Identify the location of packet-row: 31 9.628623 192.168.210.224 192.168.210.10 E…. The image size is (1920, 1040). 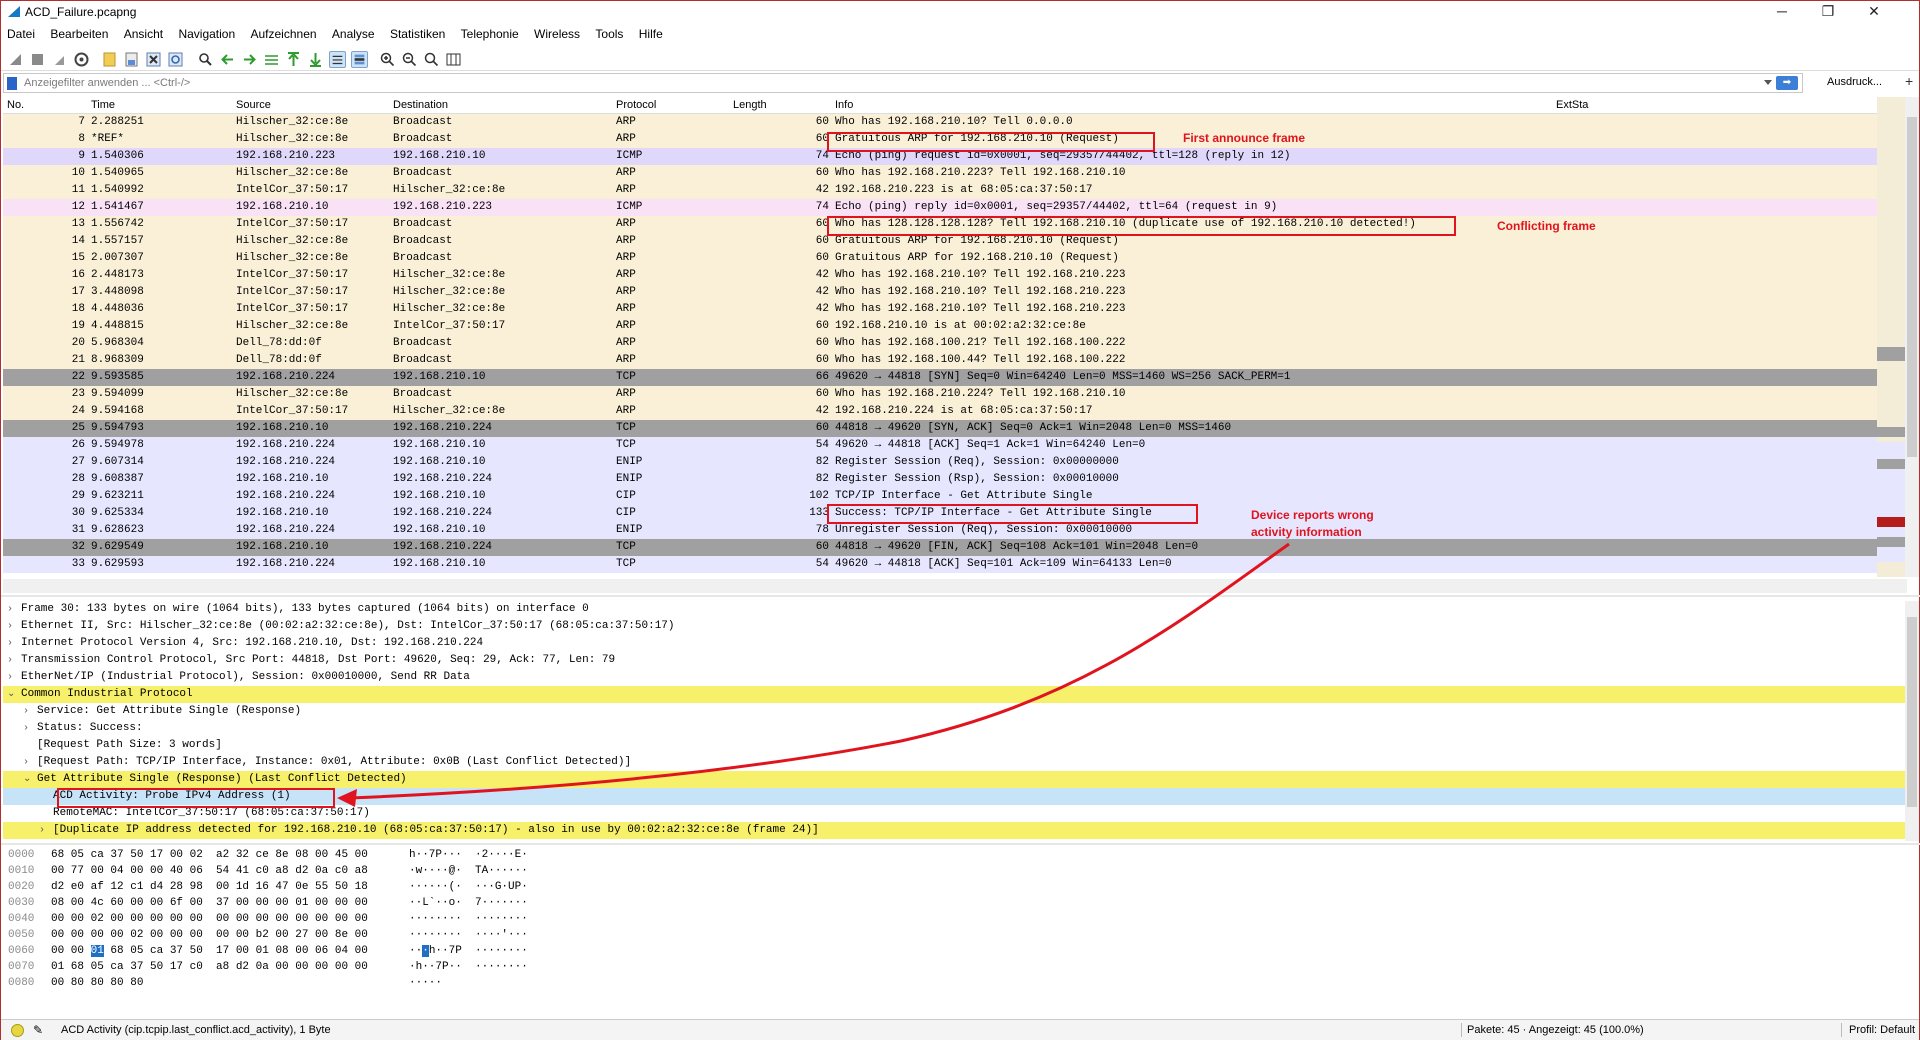
(955, 530).